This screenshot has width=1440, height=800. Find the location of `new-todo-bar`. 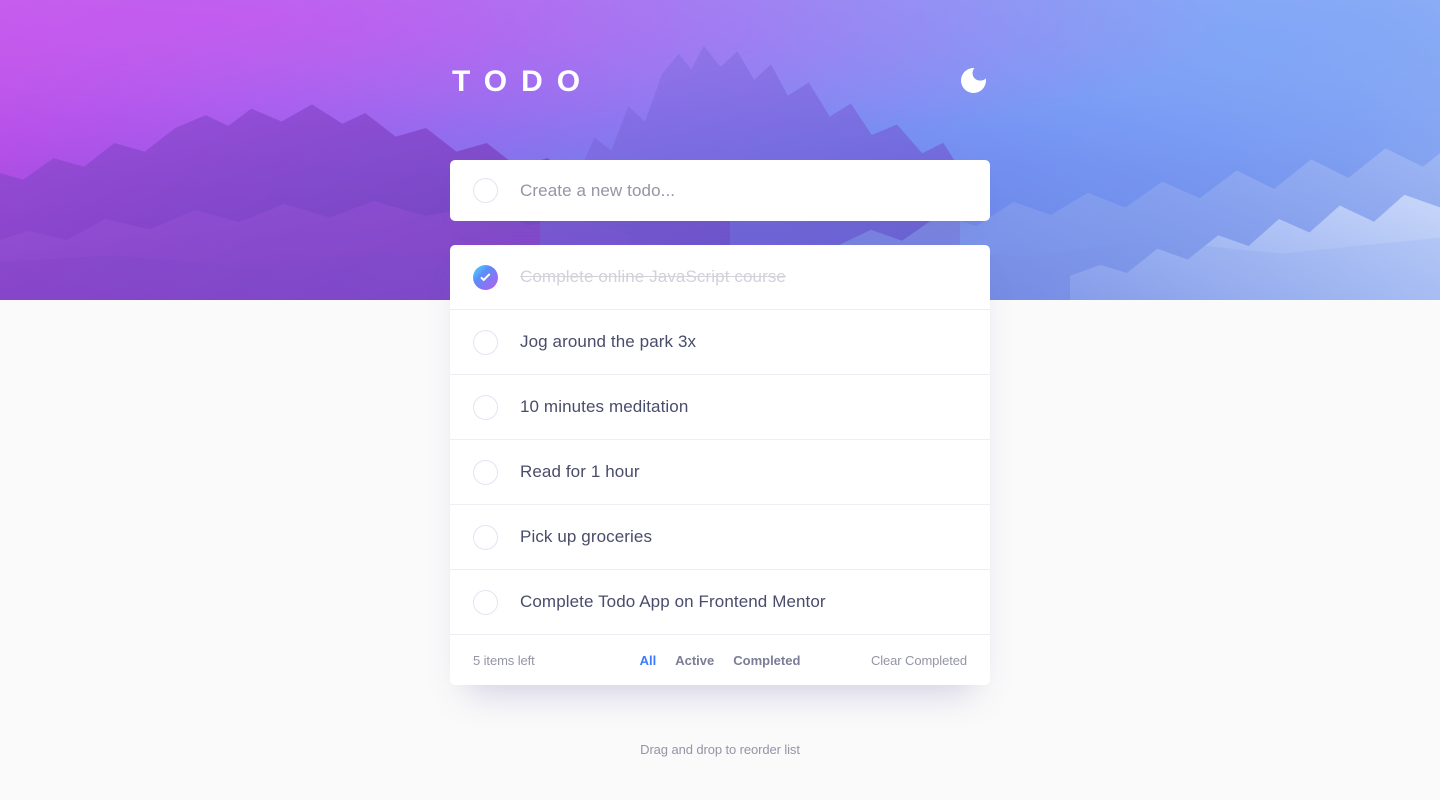

new-todo-bar is located at coordinates (720, 190).